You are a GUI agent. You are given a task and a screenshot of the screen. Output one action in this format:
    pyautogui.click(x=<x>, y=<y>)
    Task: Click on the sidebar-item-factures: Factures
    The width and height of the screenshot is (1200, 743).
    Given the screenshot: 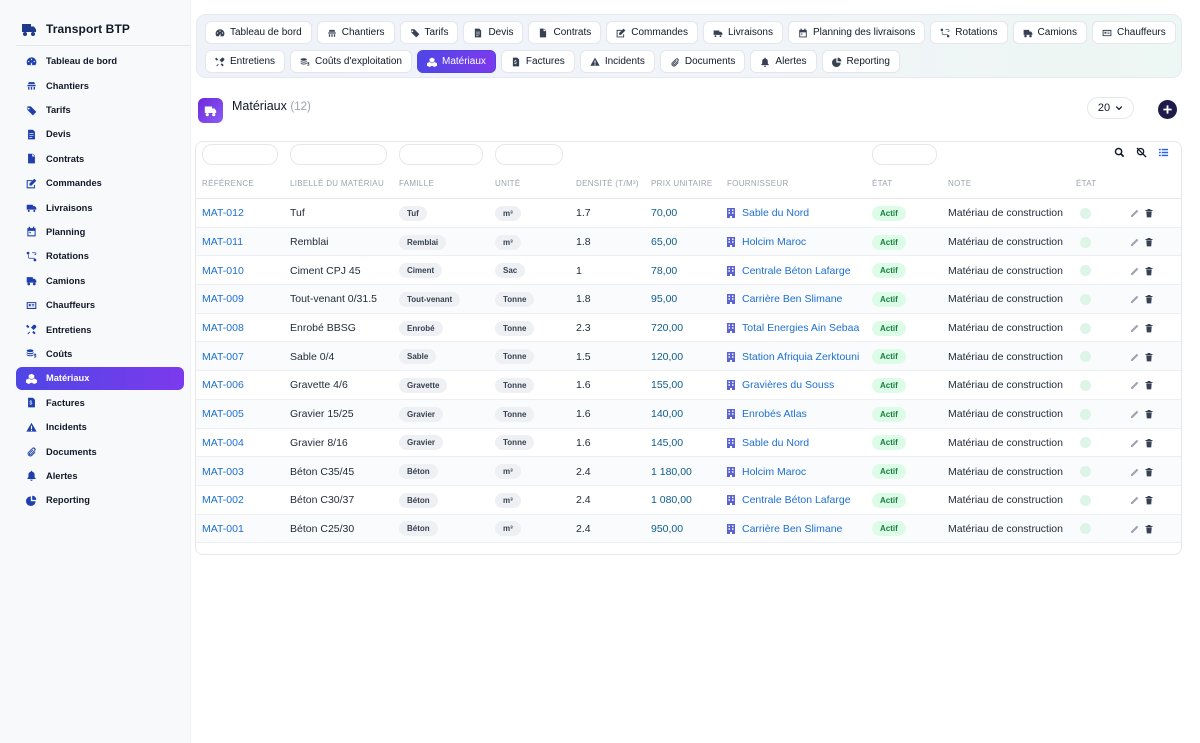 What is the action you would take?
    pyautogui.click(x=100, y=402)
    